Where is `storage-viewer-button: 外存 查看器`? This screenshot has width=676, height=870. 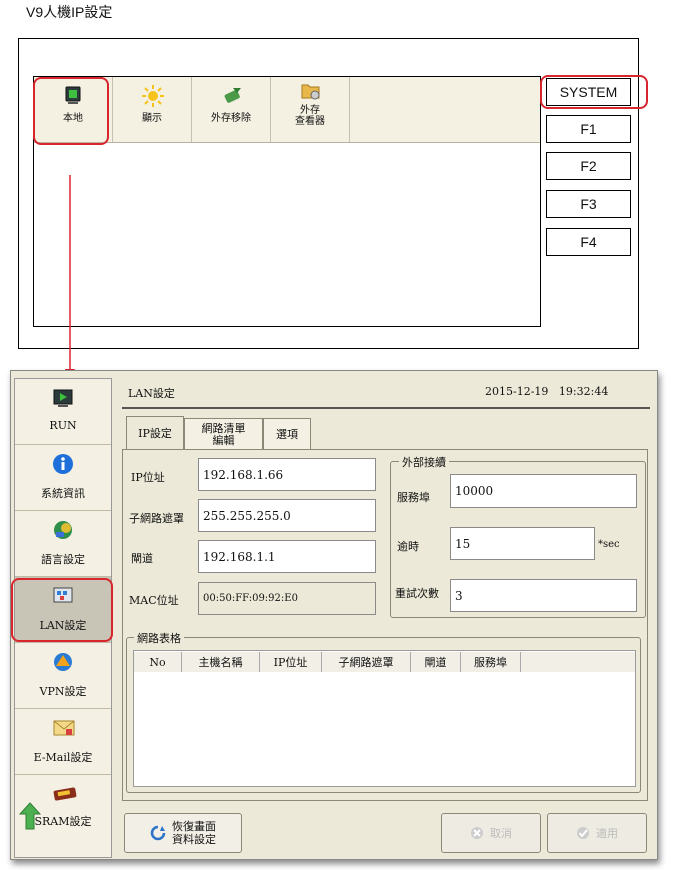 storage-viewer-button: 外存 查看器 is located at coordinates (310, 109).